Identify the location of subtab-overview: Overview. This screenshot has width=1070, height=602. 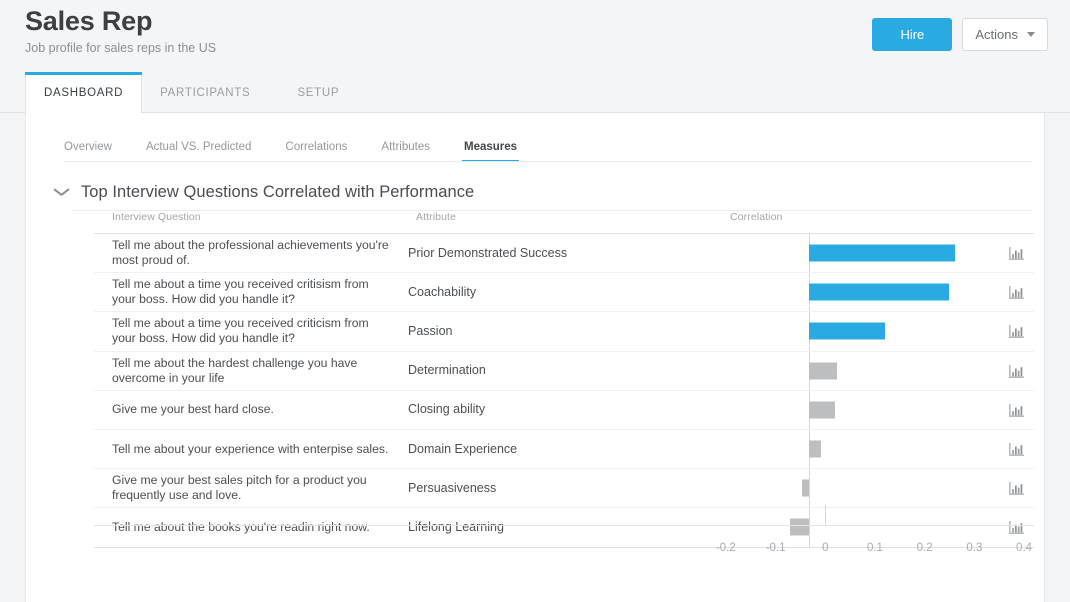
(88, 151).